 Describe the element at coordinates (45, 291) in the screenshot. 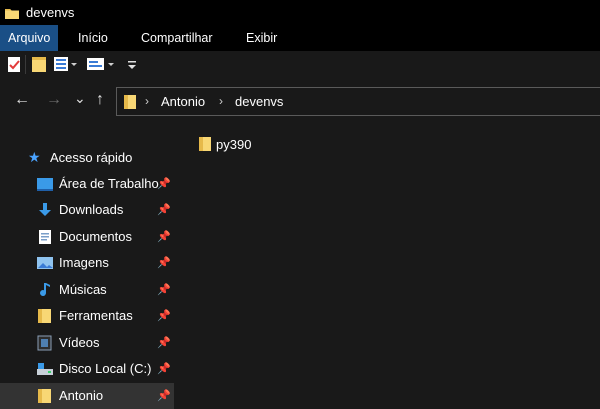

I see `music-icon` at that location.